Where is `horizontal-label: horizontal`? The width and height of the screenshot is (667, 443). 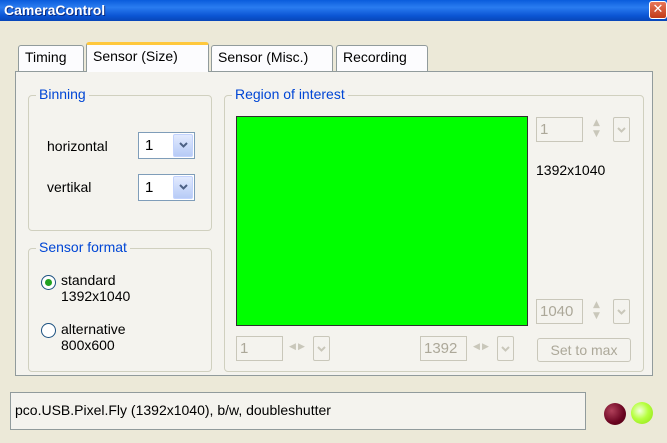
horizontal-label: horizontal is located at coordinates (77, 146).